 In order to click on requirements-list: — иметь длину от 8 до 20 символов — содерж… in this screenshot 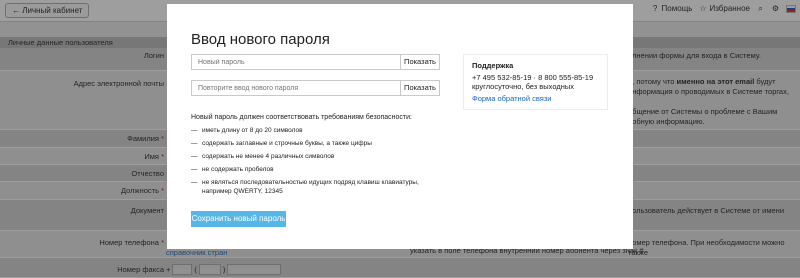, I will do `click(316, 163)`.